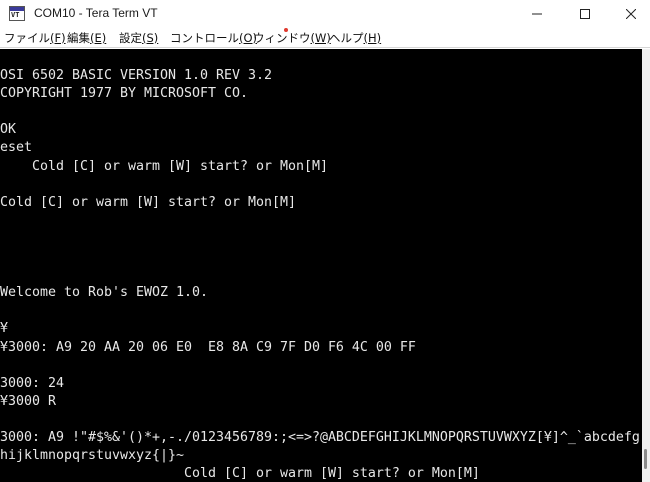  I want to click on menu-control: コントロール(O), so click(213, 38).